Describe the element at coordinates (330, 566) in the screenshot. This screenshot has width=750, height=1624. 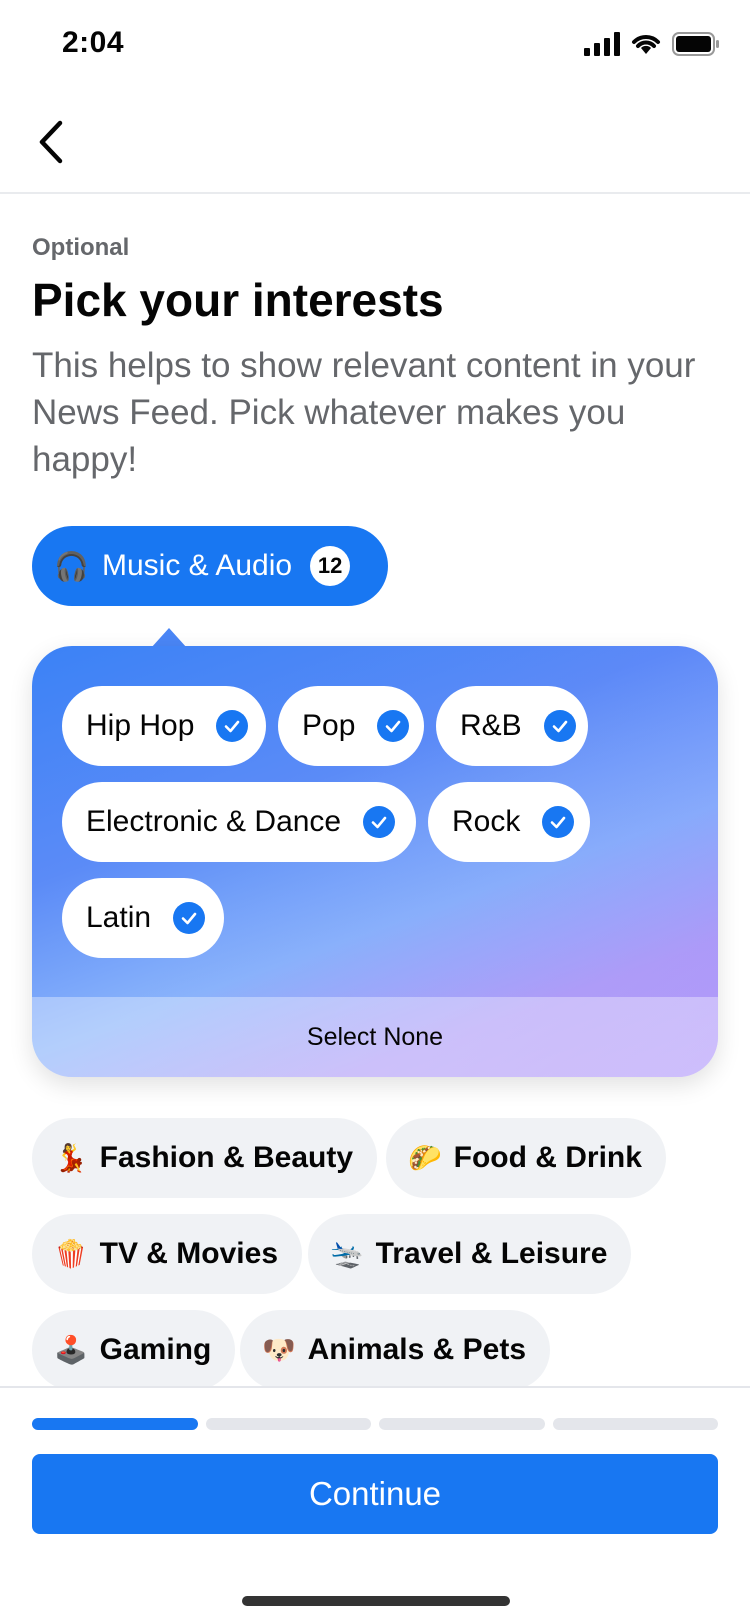
I see `selected-count-badge: 12` at that location.